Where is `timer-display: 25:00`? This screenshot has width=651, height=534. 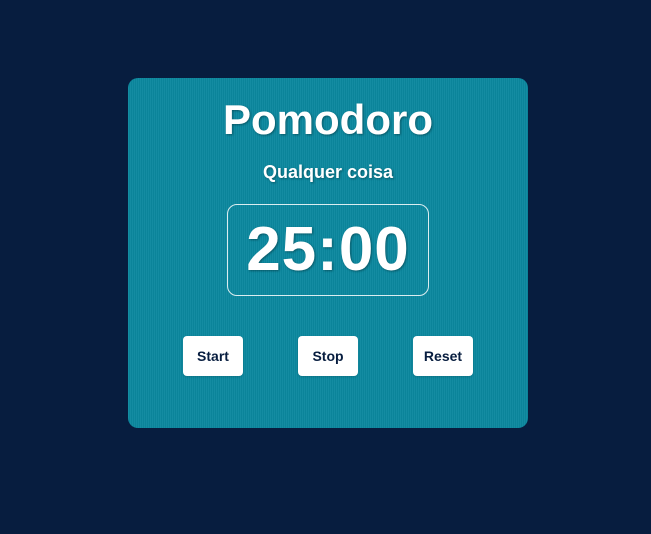 timer-display: 25:00 is located at coordinates (328, 249).